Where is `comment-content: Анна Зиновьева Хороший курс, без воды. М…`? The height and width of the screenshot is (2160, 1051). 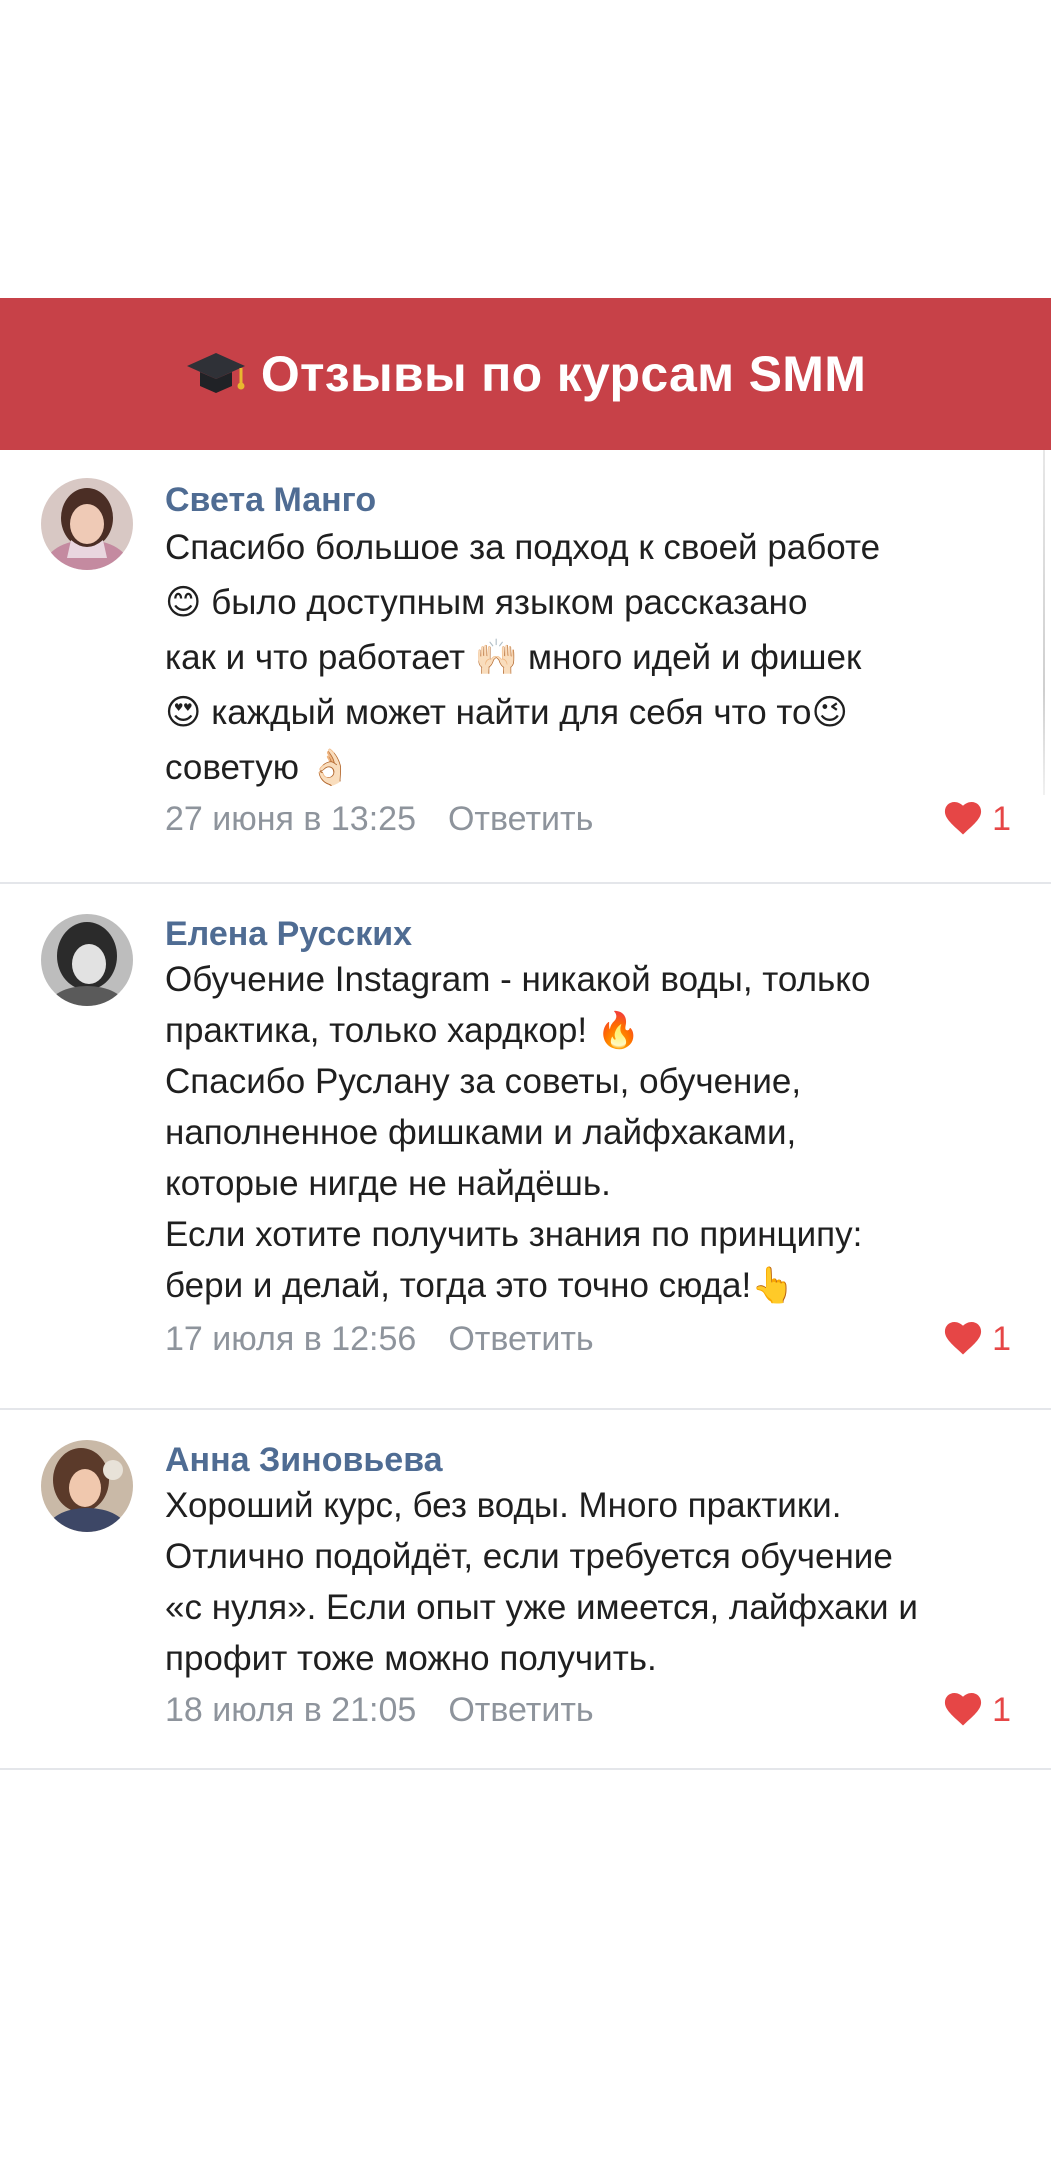
comment-content: Анна Зиновьева Хороший курс, без воды. М… is located at coordinates (588, 1587).